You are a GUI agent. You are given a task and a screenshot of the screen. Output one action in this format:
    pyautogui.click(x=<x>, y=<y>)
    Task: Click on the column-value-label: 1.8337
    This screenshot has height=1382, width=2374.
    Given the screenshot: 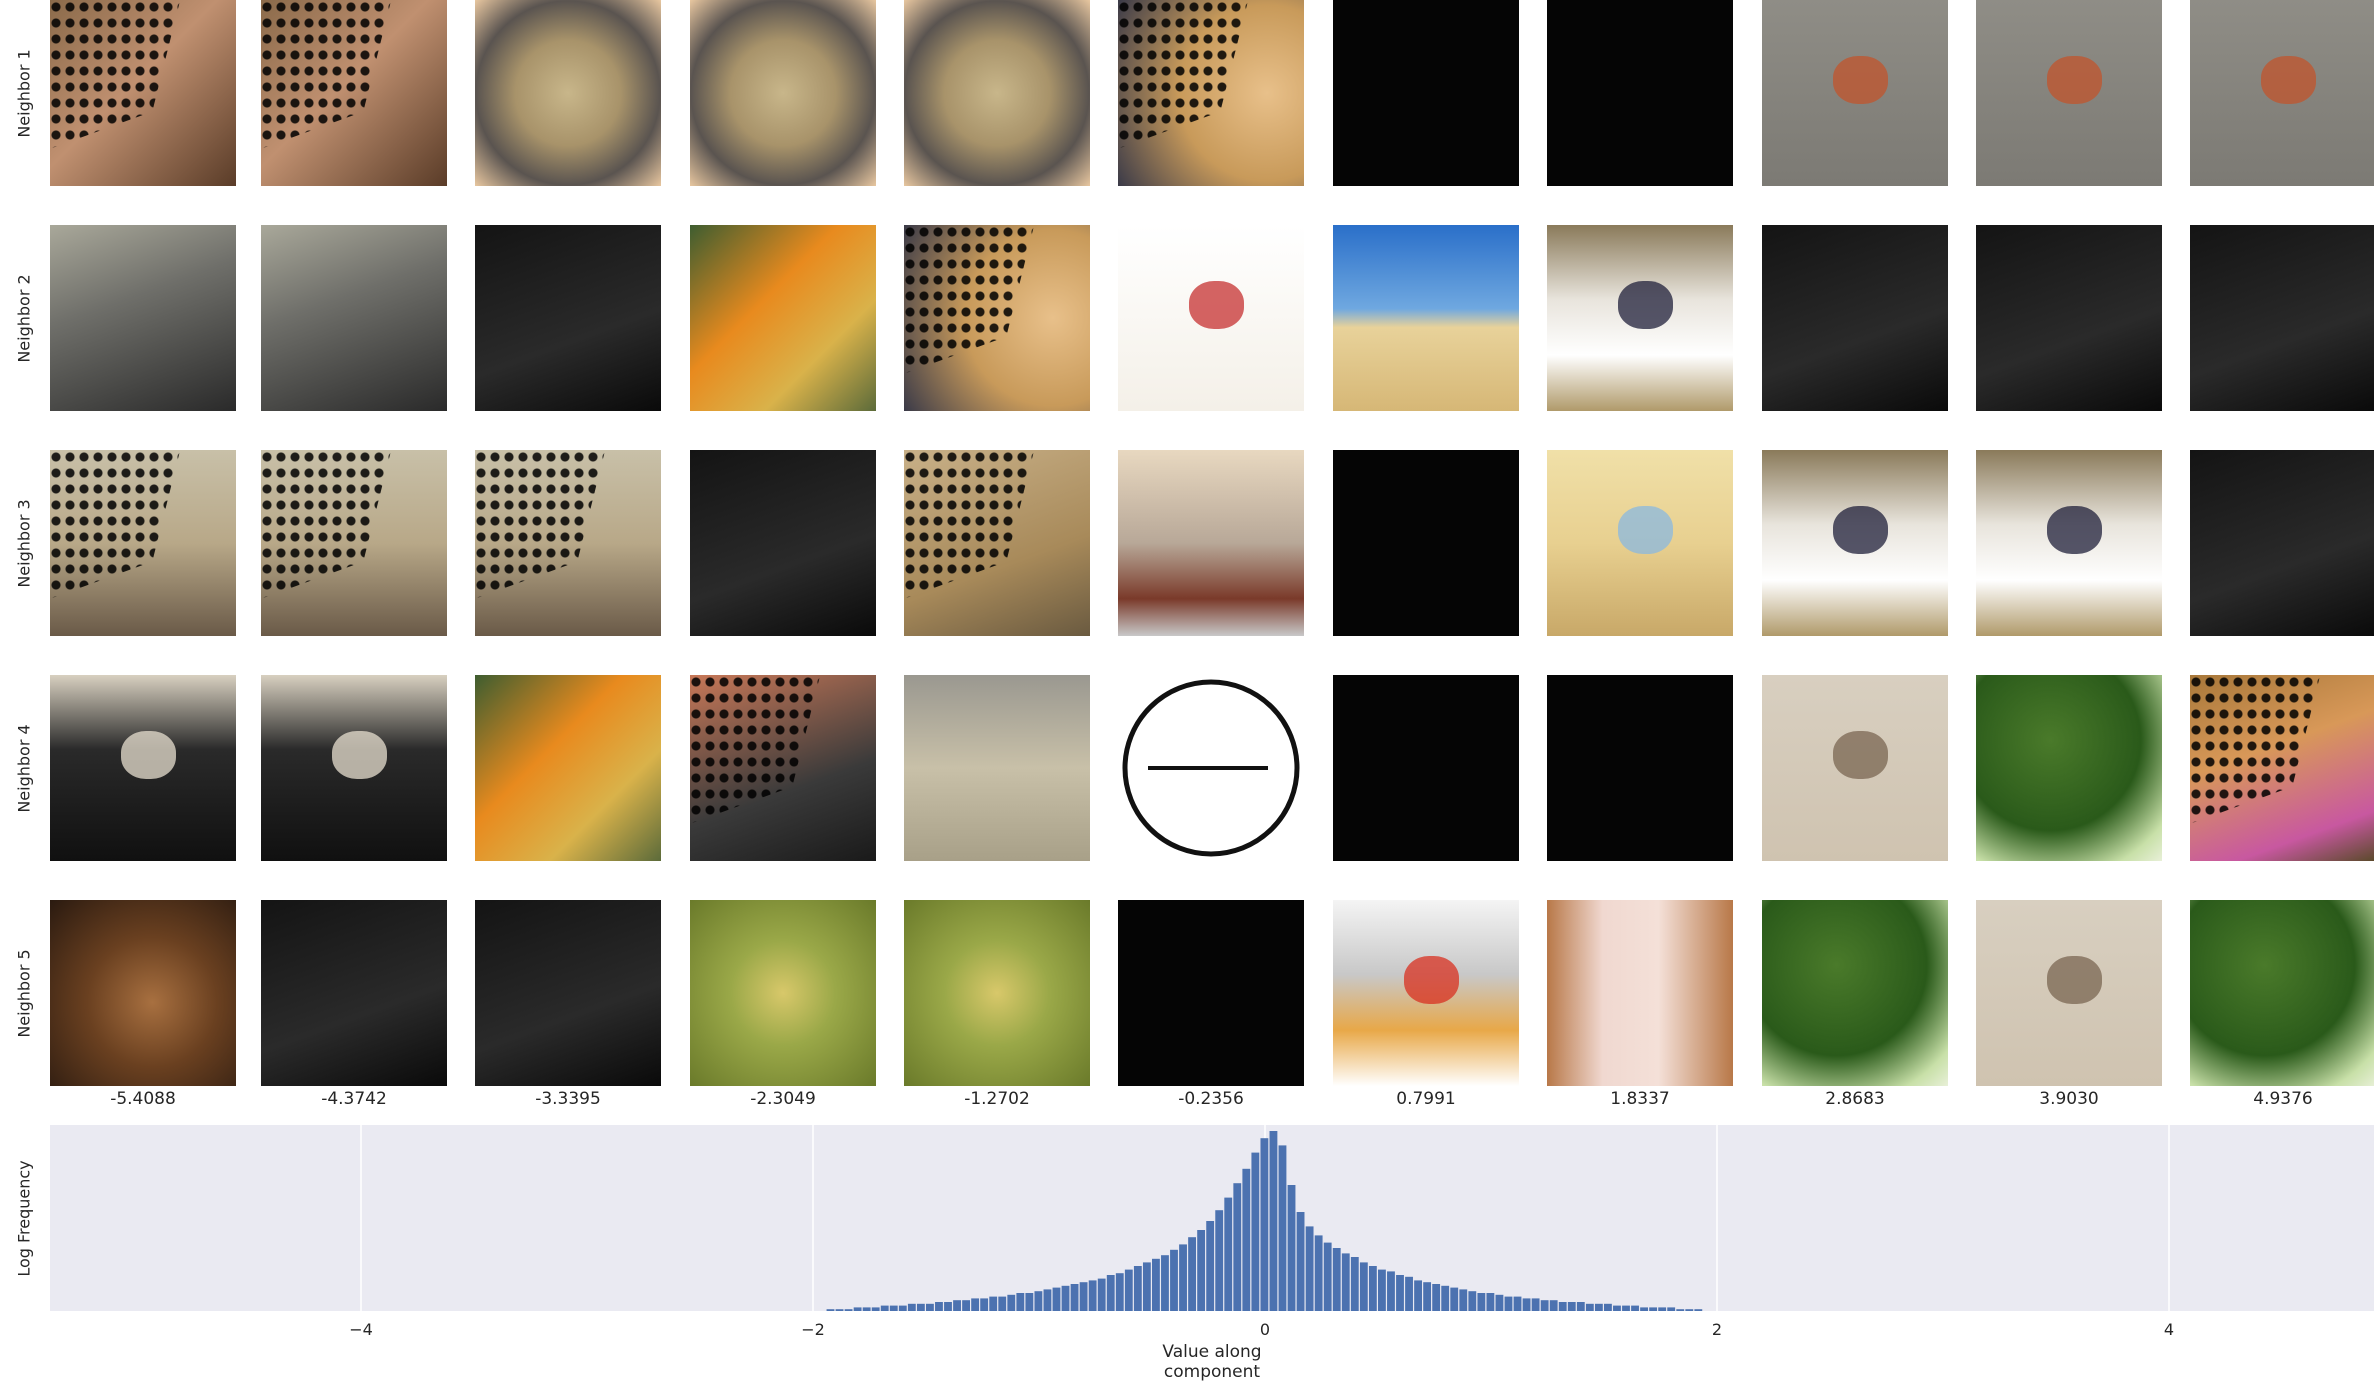 What is the action you would take?
    pyautogui.click(x=1640, y=1099)
    